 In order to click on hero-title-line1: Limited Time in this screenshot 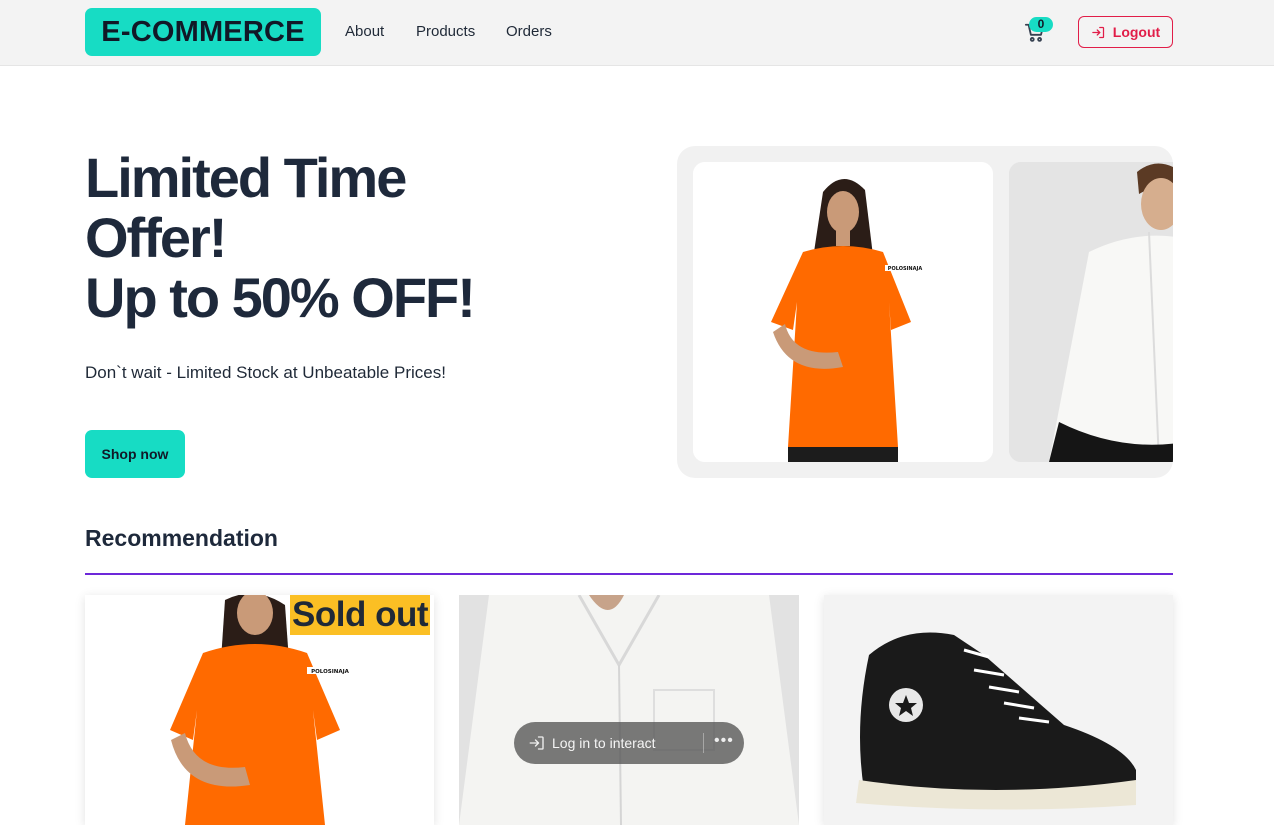, I will do `click(246, 177)`.